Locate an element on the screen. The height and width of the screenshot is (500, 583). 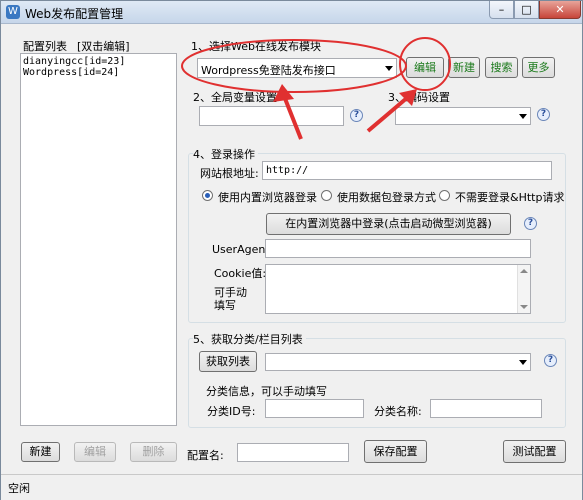
category-select is located at coordinates (398, 362).